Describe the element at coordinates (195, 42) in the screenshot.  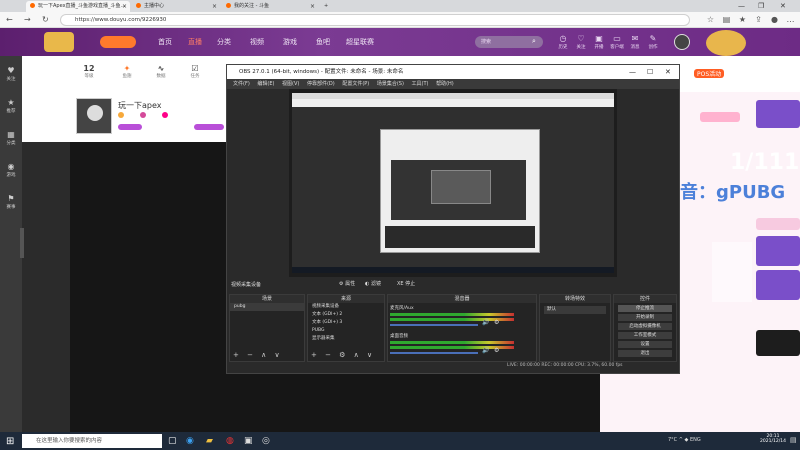
I see `nav-live: 直播` at that location.